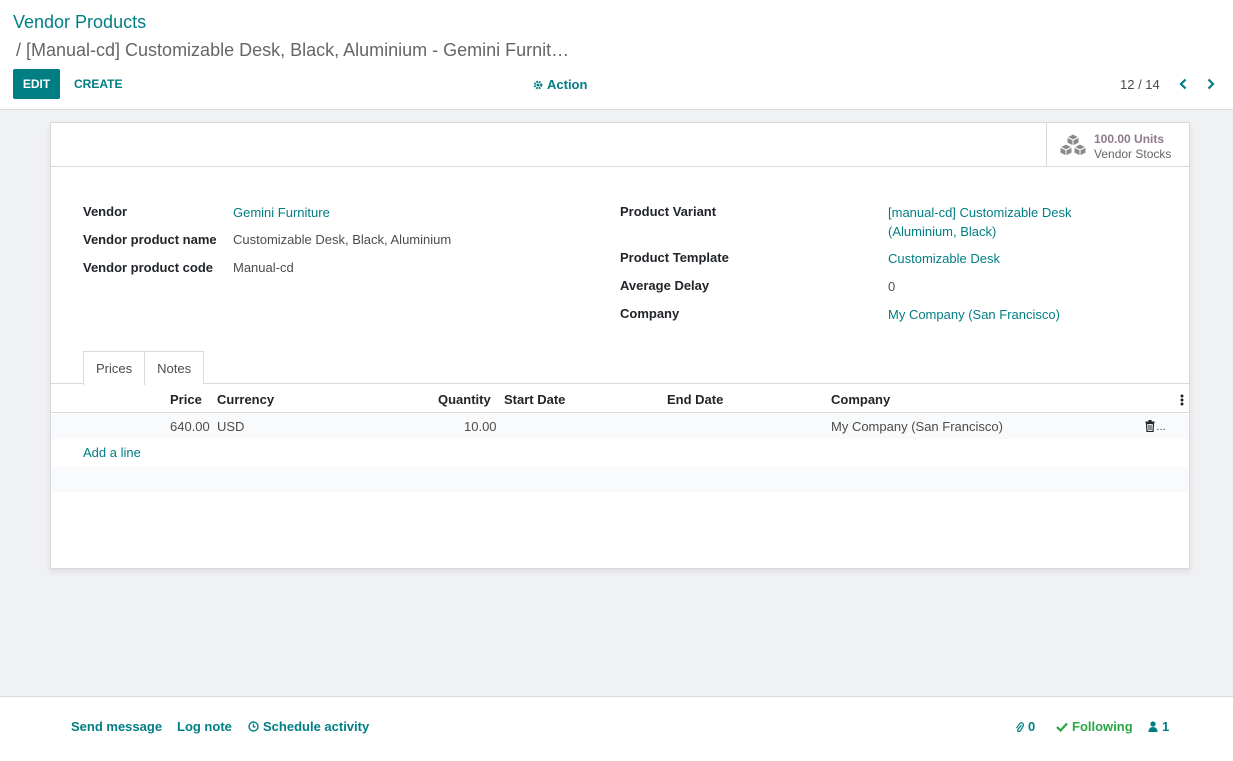  Describe the element at coordinates (1129, 139) in the screenshot. I see `stat-value: 100.00 Units` at that location.